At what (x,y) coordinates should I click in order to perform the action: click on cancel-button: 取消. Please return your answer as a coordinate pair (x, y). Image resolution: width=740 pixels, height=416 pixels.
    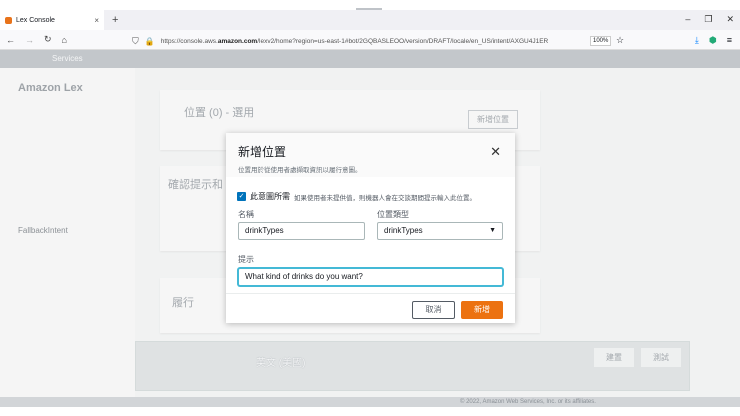
    Looking at the image, I should click on (433, 310).